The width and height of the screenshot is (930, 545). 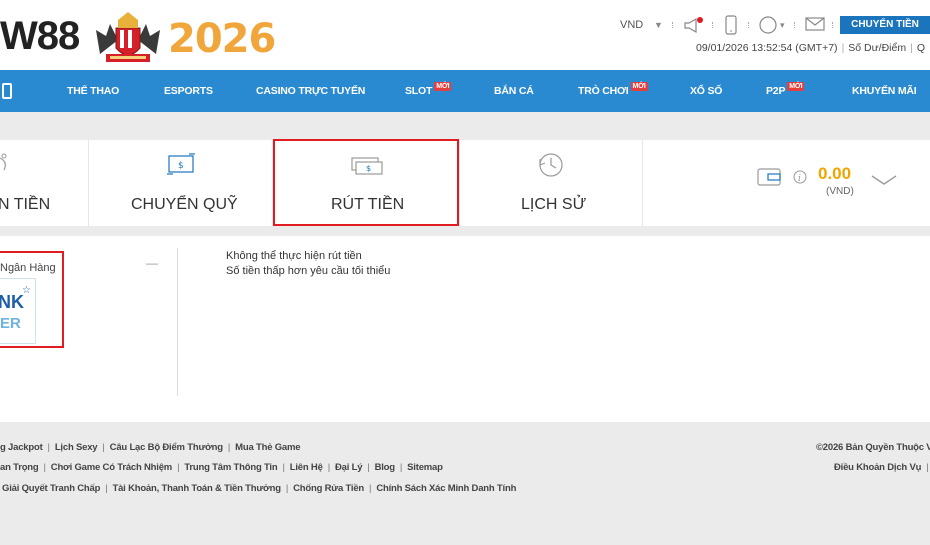 I want to click on nav-item-sports: THỂ THAO, so click(x=93, y=91).